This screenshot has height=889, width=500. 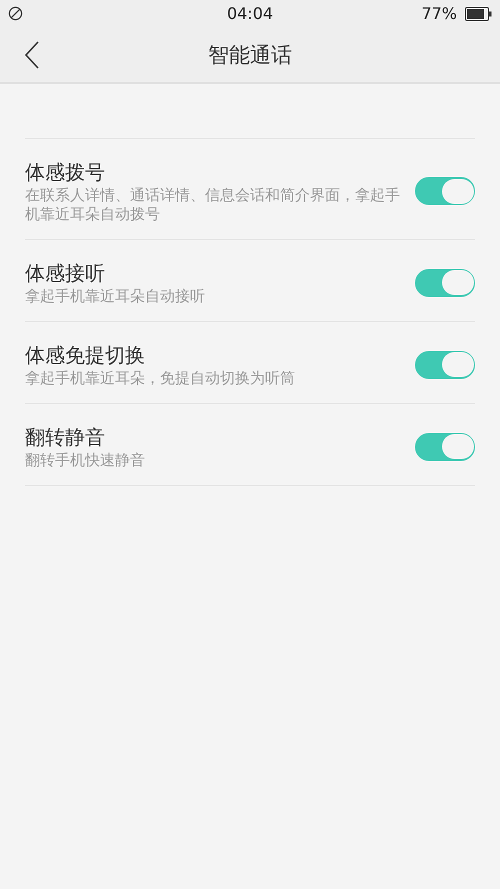 I want to click on setting-title: 体感拨号, so click(x=65, y=172).